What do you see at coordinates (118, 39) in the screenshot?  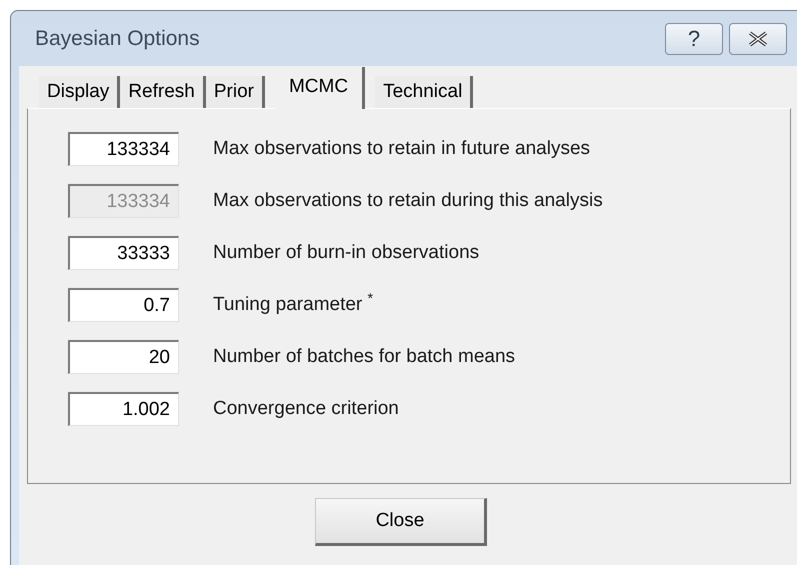 I see `window-title: Bayesian Options` at bounding box center [118, 39].